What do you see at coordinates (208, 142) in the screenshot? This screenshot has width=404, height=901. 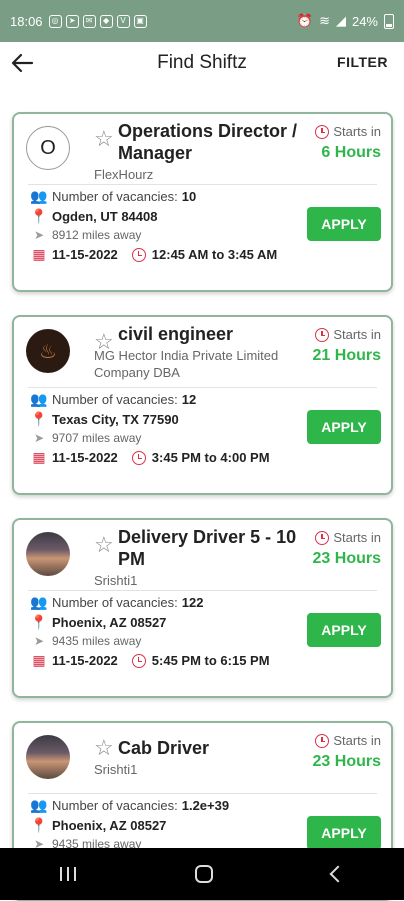 I see `job-title: Operations Director / Manager` at bounding box center [208, 142].